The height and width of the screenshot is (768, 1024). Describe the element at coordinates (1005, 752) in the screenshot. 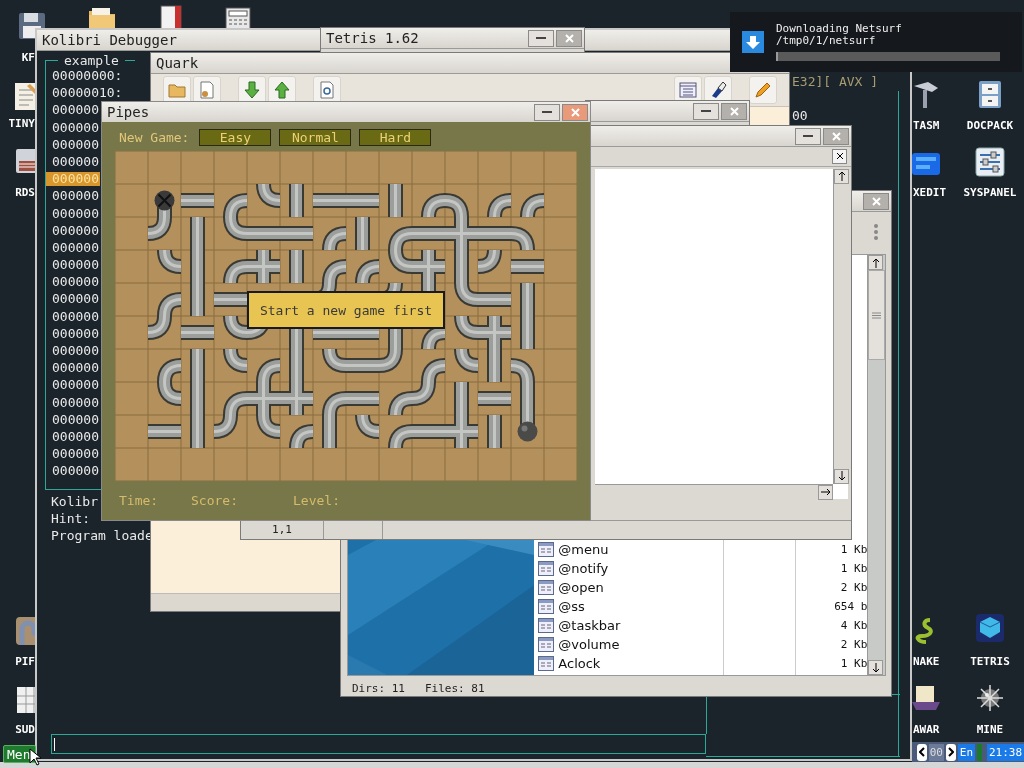

I see `clock: 21:38` at that location.